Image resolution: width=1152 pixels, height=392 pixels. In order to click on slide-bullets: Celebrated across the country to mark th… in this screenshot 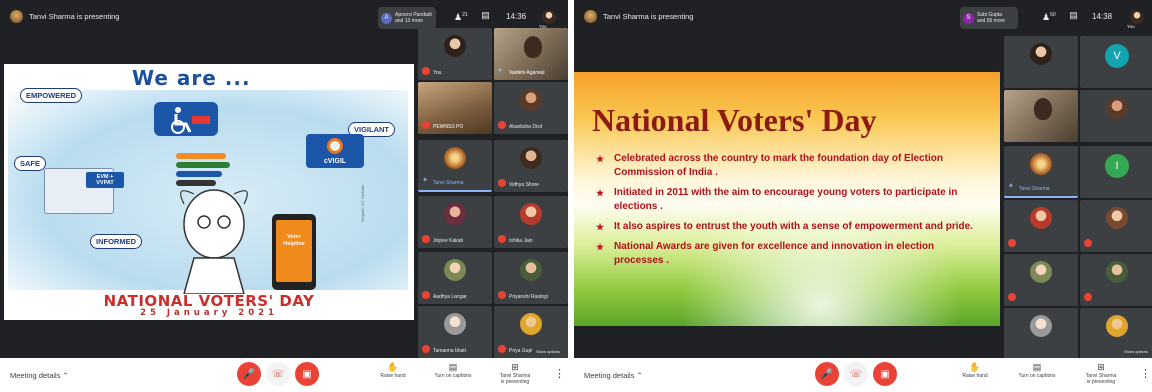, I will do `click(790, 213)`.